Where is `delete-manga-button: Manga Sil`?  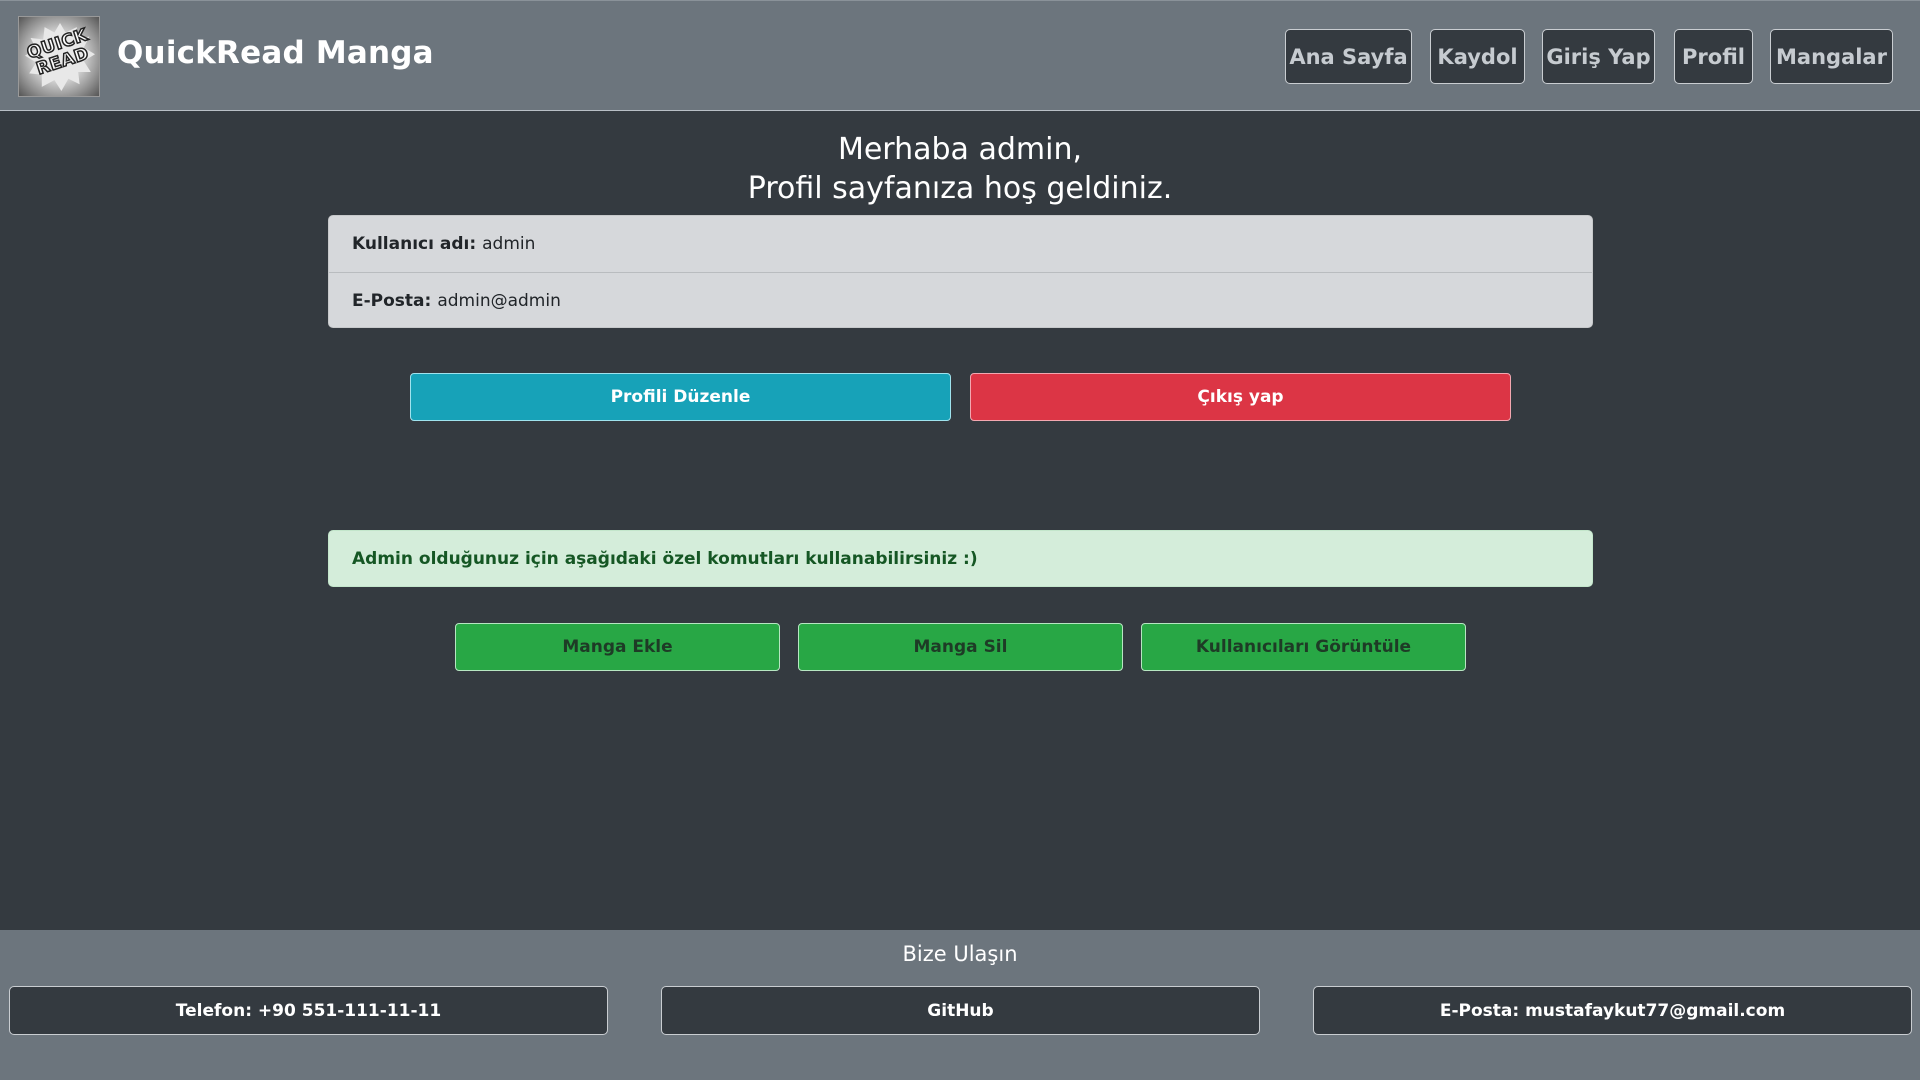 delete-manga-button: Manga Sil is located at coordinates (960, 647).